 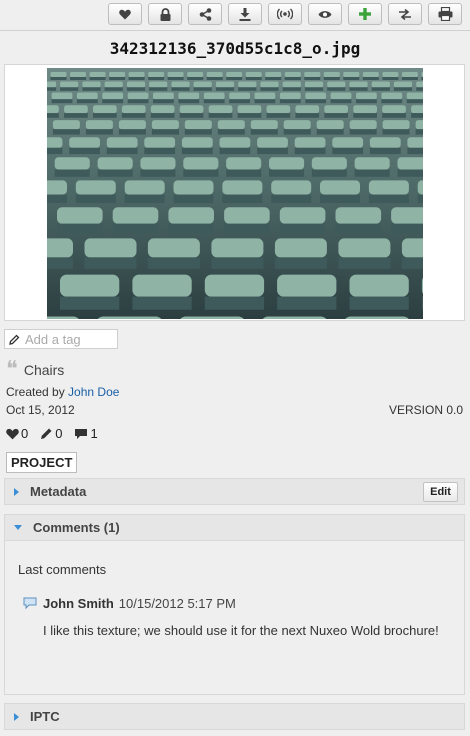 I want to click on print-button, so click(x=445, y=14).